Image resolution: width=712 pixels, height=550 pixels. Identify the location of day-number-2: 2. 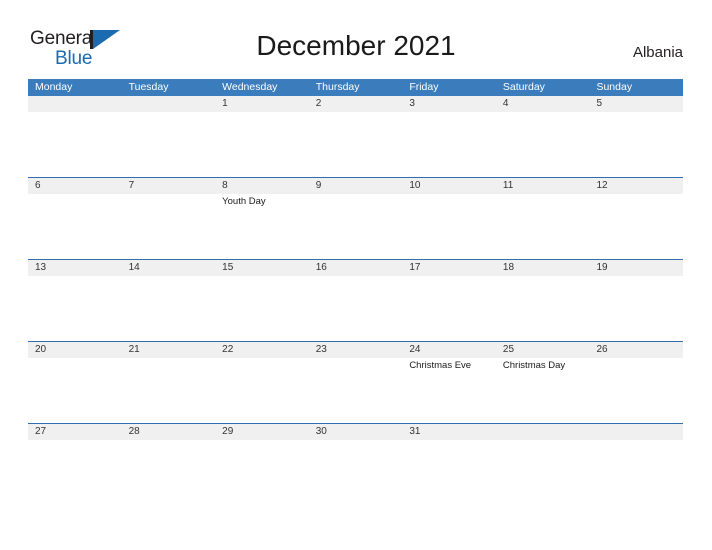
(356, 104).